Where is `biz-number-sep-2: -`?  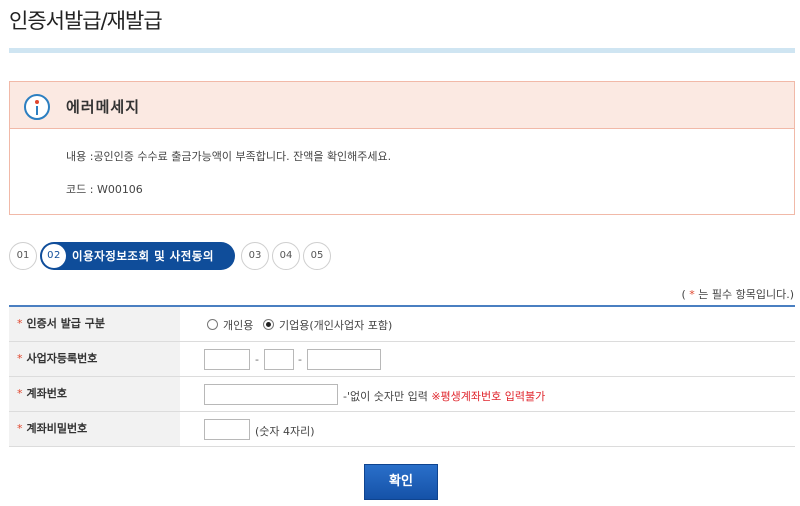
biz-number-sep-2: - is located at coordinates (300, 359).